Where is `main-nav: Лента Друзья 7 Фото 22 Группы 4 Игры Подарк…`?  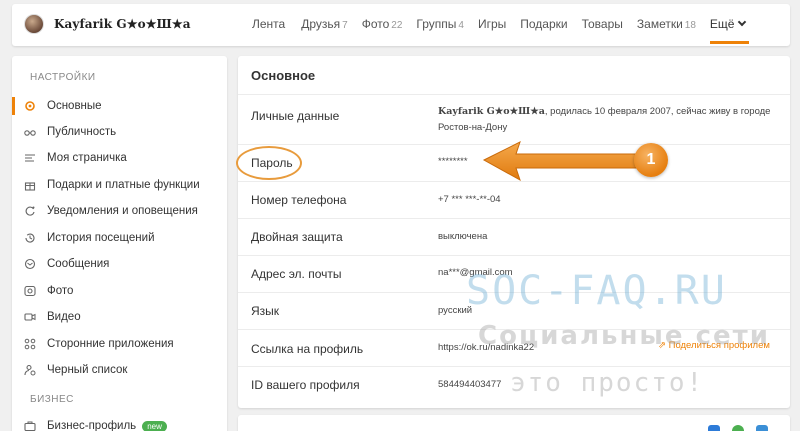
main-nav: Лента Друзья 7 Фото 22 Группы 4 Игры Подарк… is located at coordinates (505, 30).